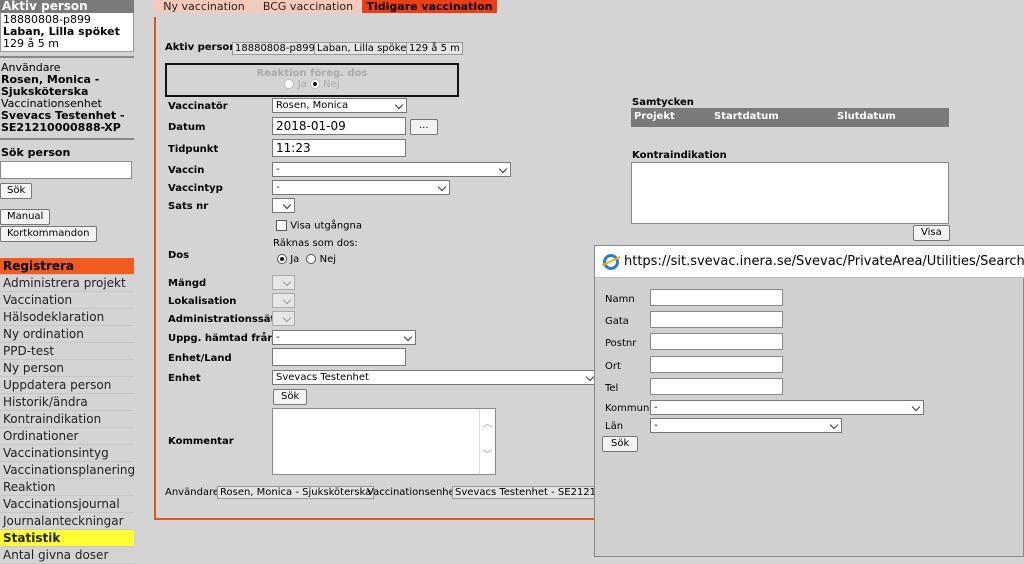  I want to click on footer-user-value: Rosen, Monica - Sjuksköterska, so click(296, 492).